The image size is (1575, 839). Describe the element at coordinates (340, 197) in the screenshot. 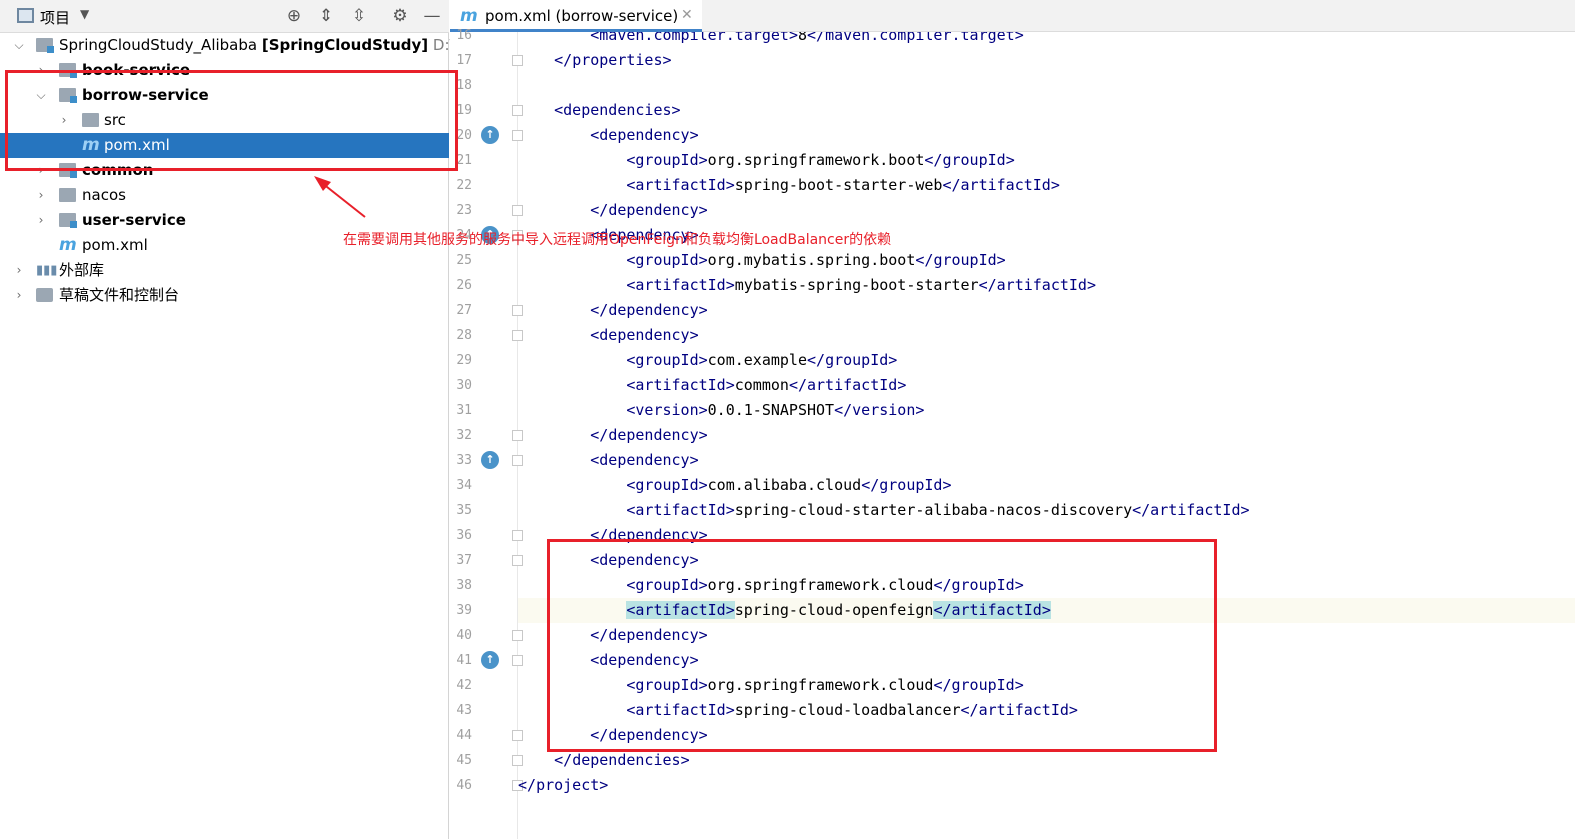

I see `annotation-arrow` at that location.